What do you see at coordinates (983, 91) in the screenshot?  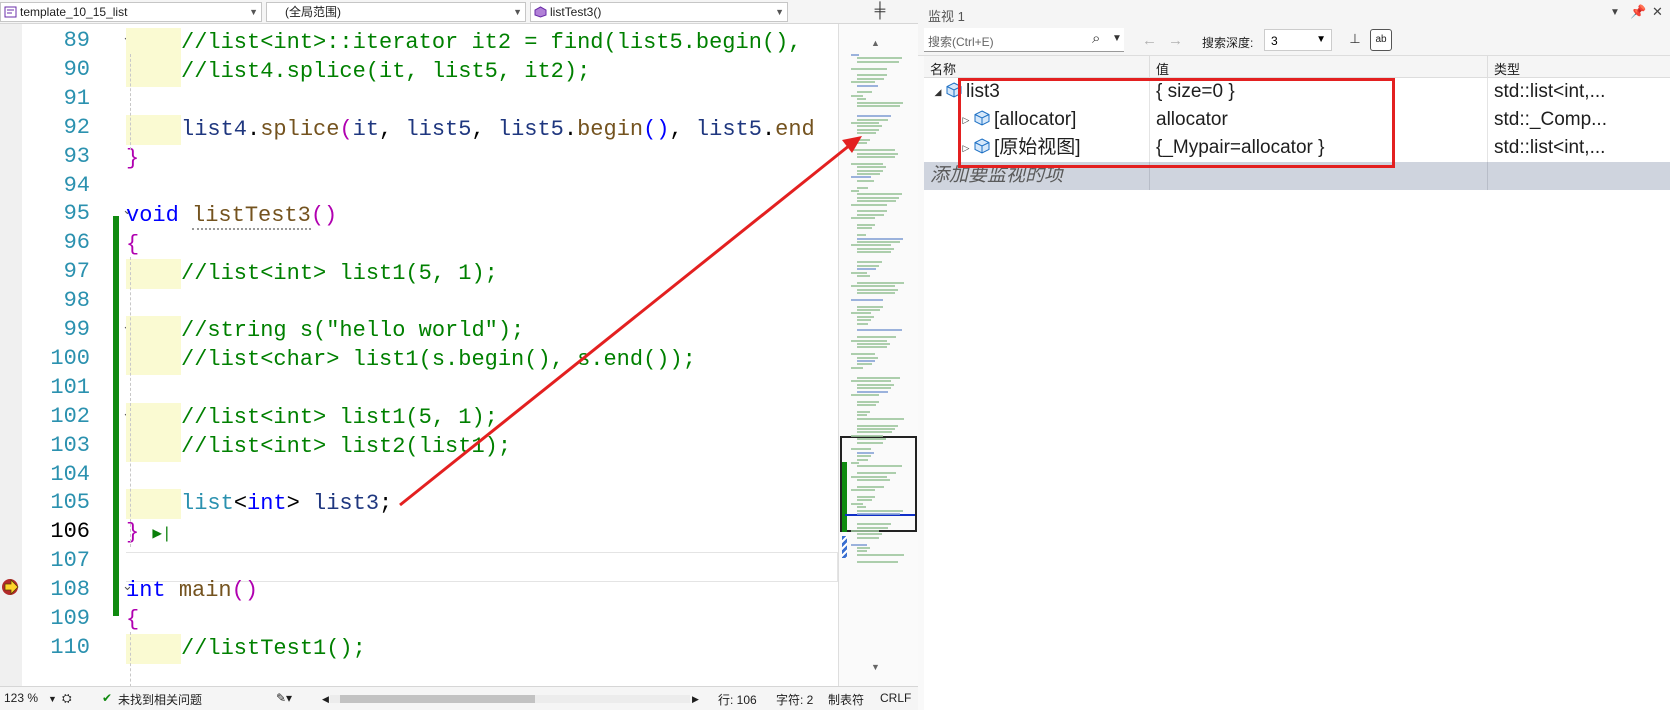 I see `watch-item-name: list3` at bounding box center [983, 91].